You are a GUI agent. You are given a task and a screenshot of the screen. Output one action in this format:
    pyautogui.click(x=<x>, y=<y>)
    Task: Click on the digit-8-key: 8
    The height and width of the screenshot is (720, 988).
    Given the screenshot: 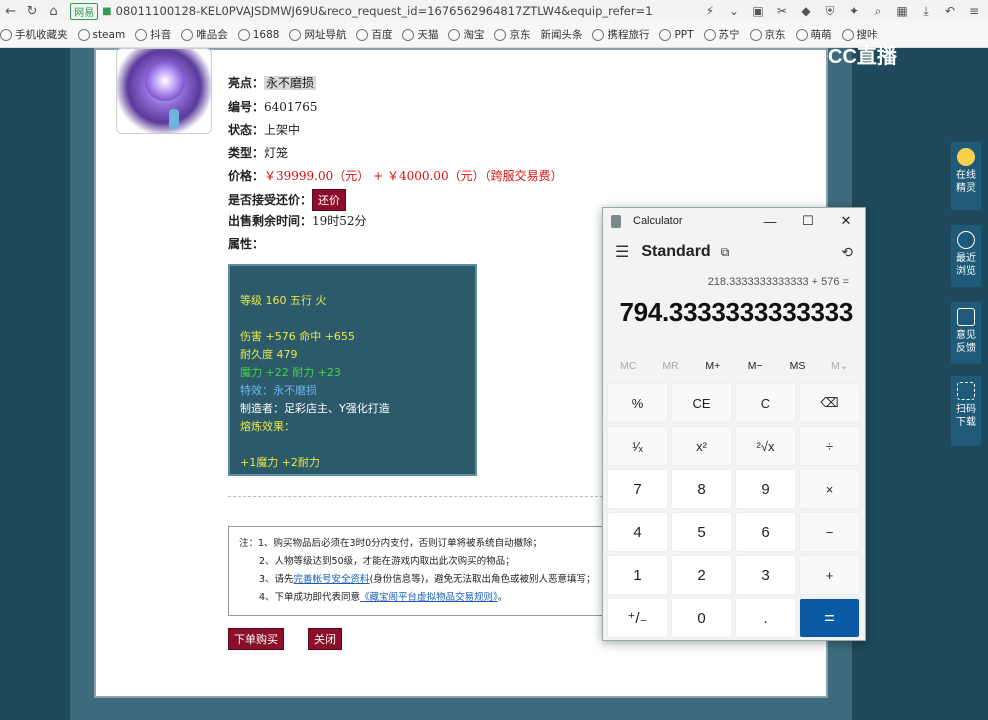 What is the action you would take?
    pyautogui.click(x=701, y=489)
    